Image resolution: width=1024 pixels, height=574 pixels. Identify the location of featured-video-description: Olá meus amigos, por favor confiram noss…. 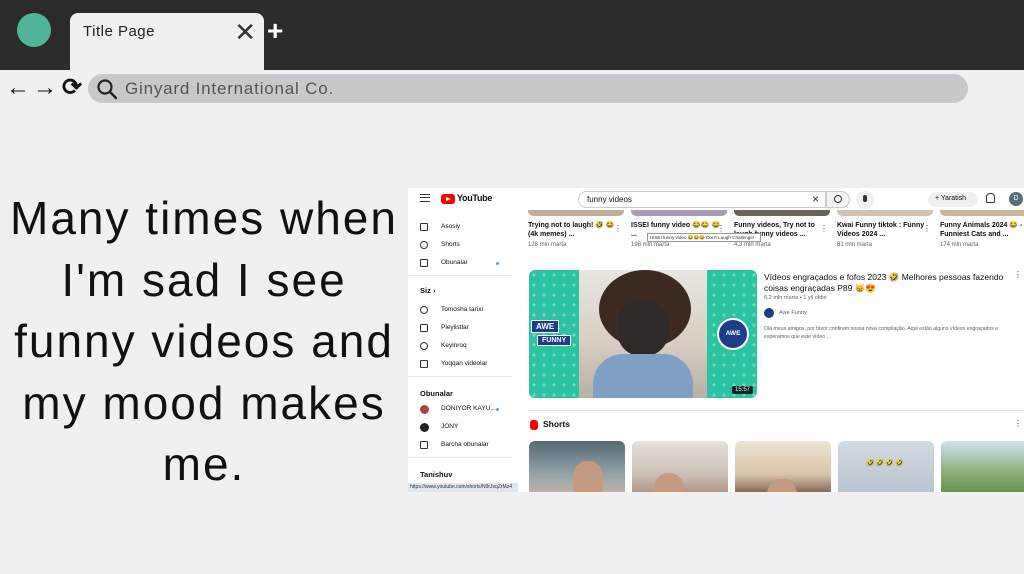
(881, 333).